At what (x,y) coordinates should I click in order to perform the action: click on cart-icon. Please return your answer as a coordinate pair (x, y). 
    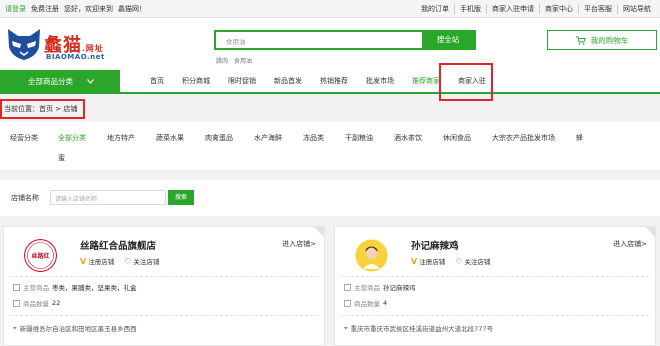
    Looking at the image, I should click on (580, 40).